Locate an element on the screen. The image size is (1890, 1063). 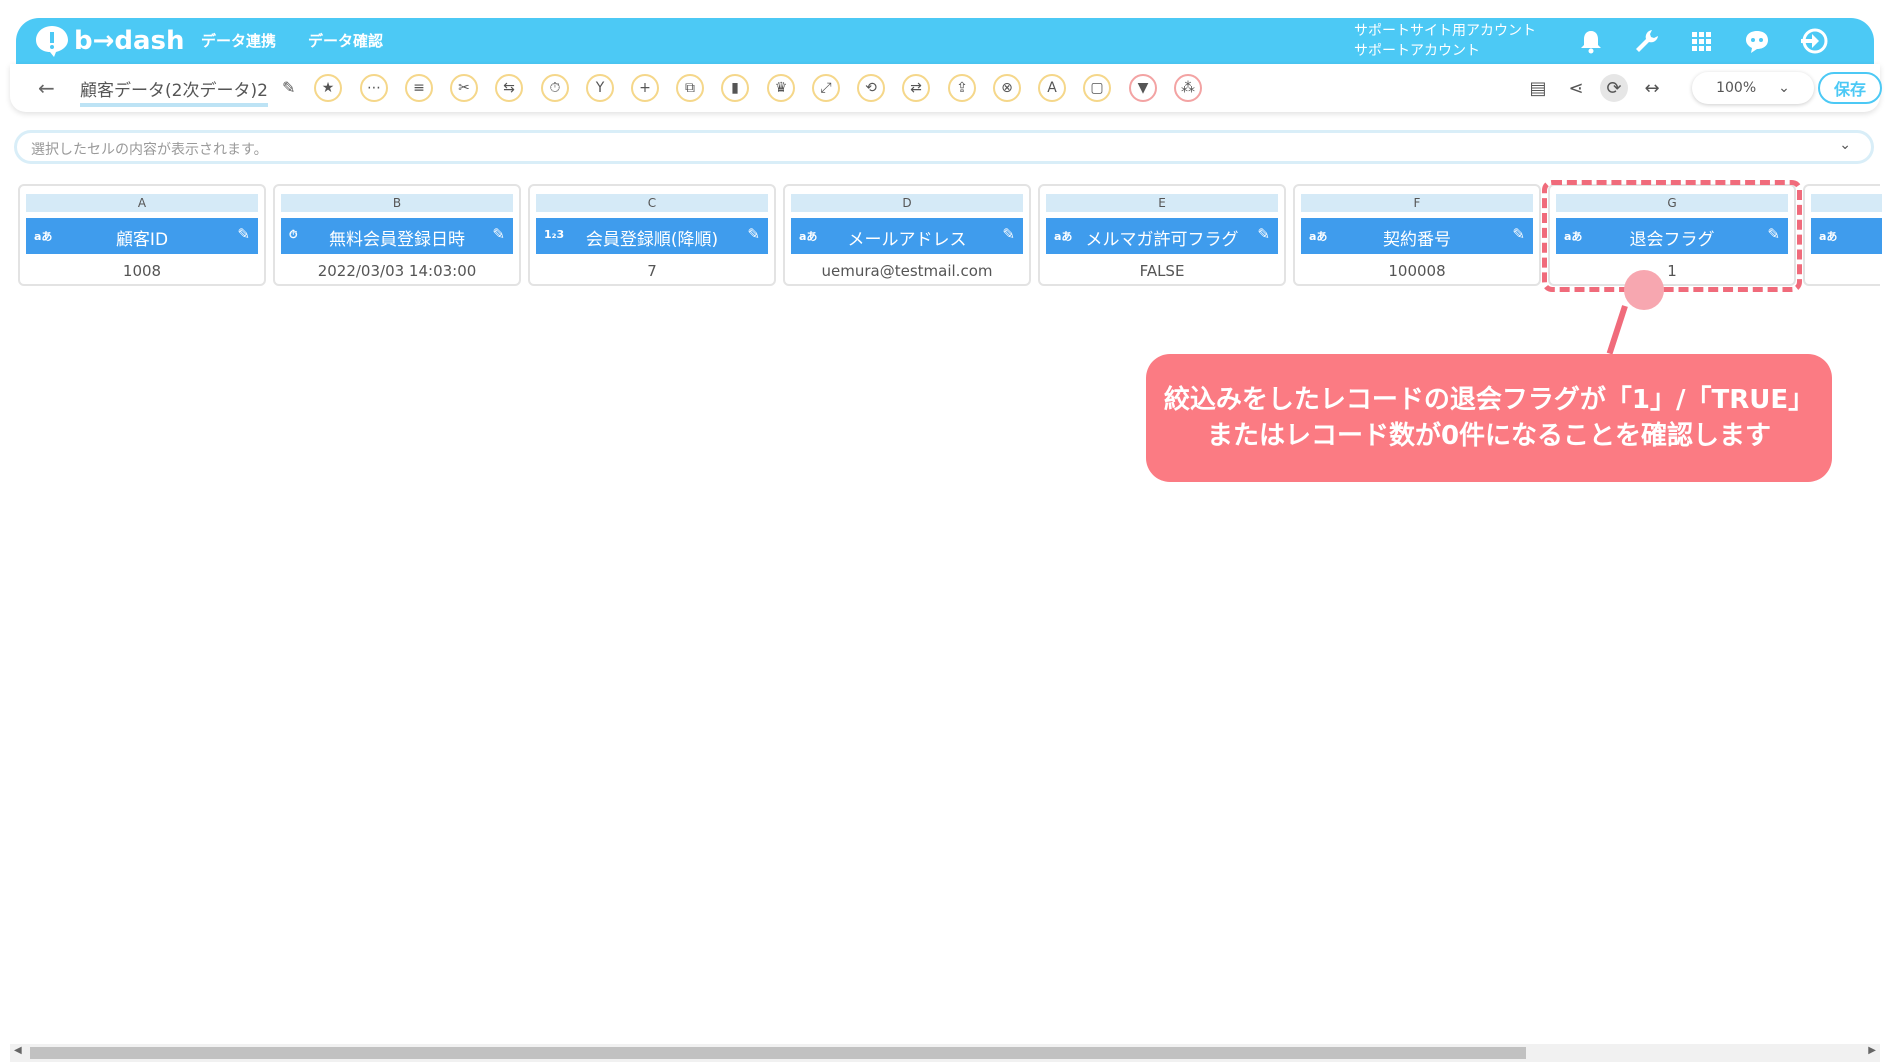
zoom-select: 100% ⌄ is located at coordinates (1753, 88).